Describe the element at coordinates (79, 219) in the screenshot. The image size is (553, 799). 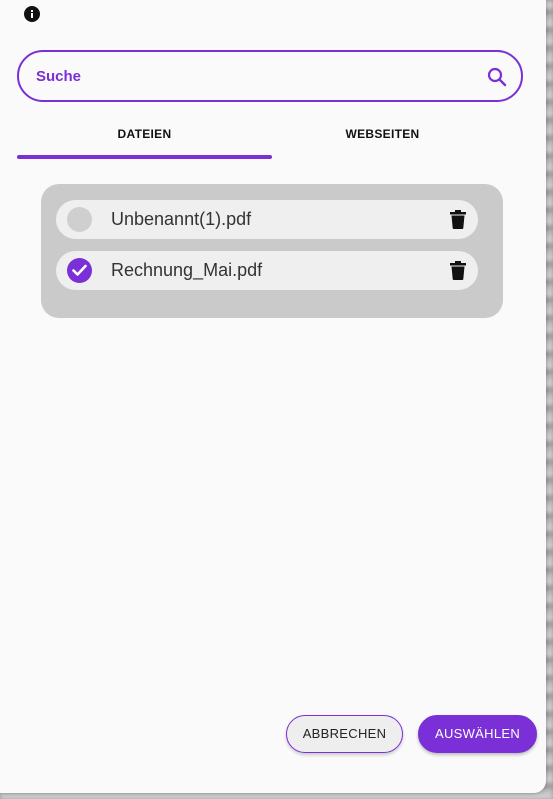
I see `unchecked-circle-icon` at that location.